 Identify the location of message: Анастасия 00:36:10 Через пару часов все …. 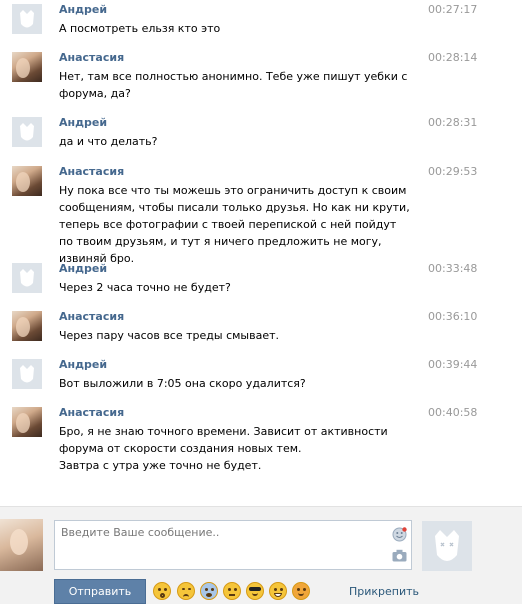
(245, 331).